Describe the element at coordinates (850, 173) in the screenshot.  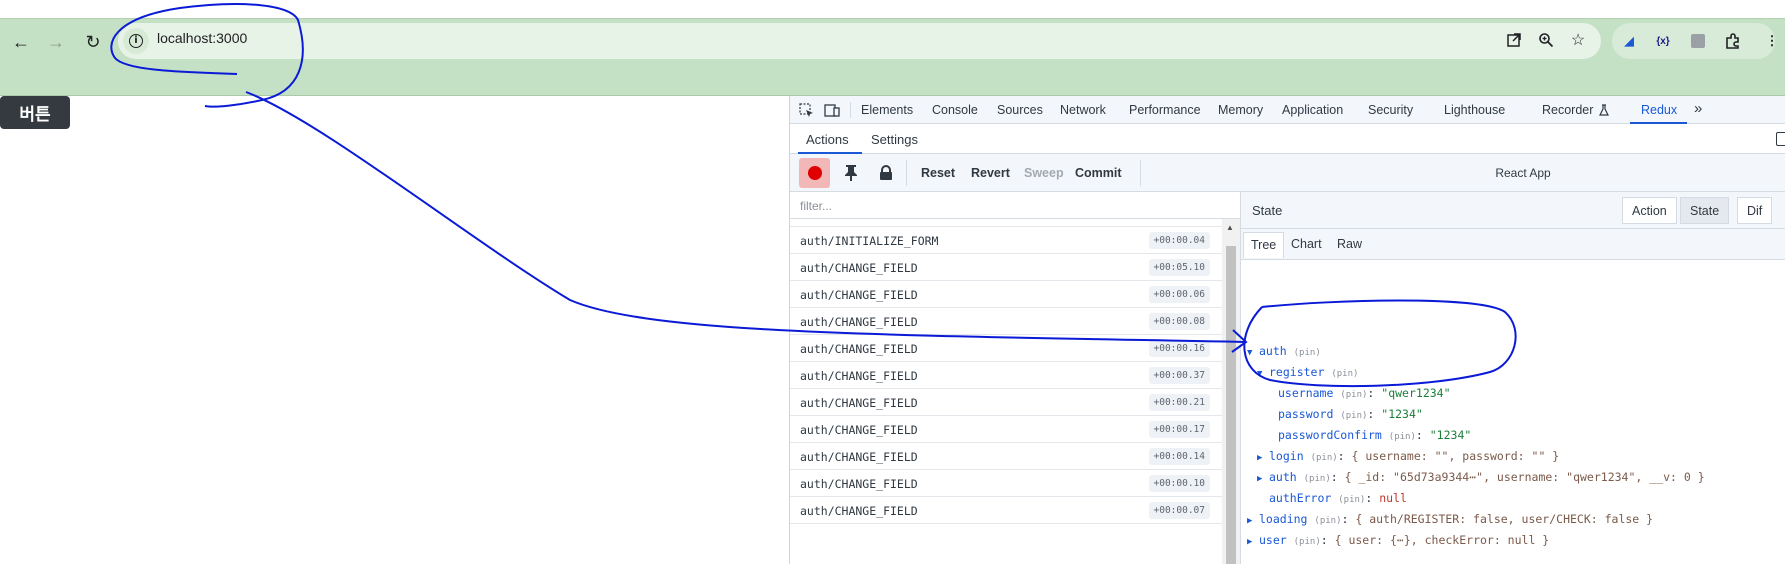
I see `persist-button` at that location.